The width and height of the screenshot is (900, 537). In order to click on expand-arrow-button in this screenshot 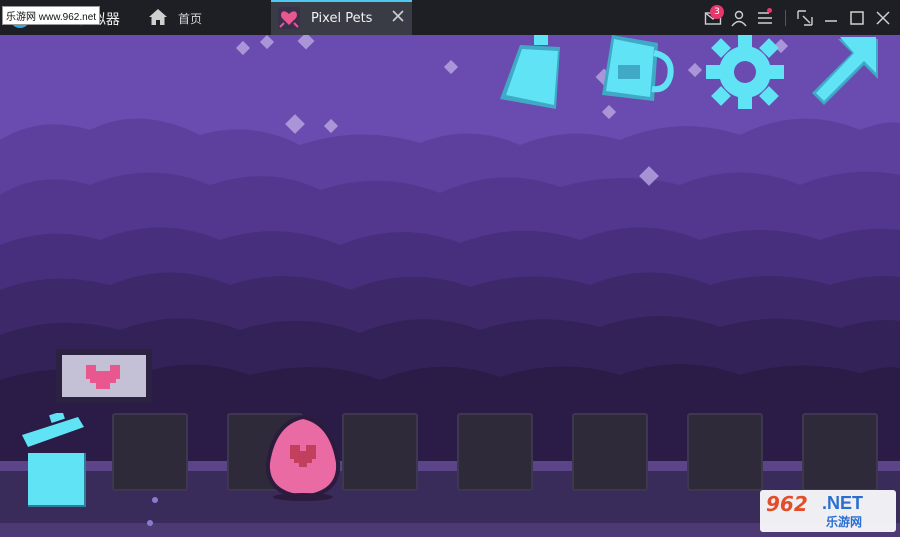, I will do `click(845, 71)`.